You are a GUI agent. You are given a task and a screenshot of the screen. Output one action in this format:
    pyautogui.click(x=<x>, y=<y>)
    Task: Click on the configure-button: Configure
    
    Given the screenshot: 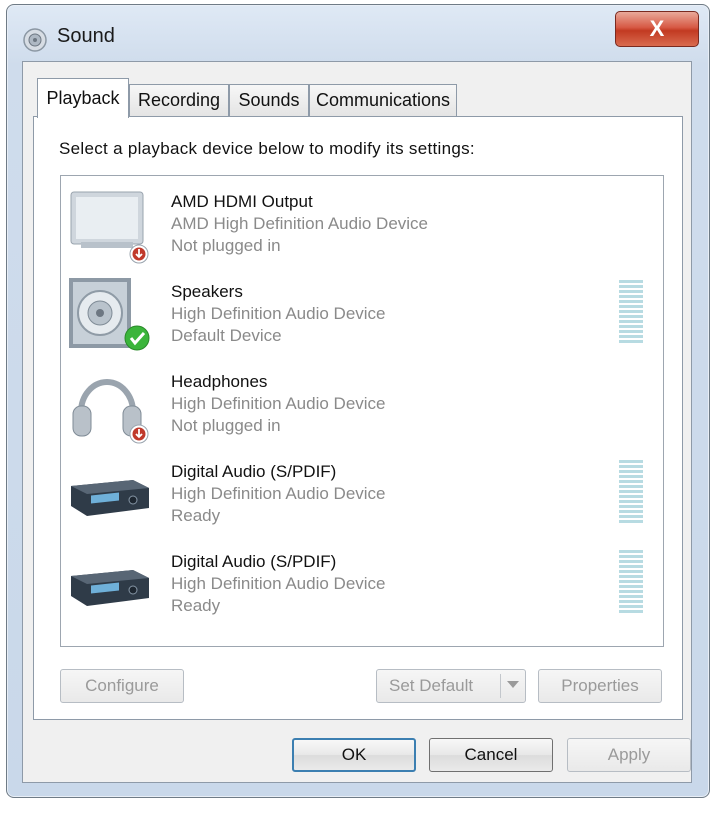 What is the action you would take?
    pyautogui.click(x=122, y=686)
    